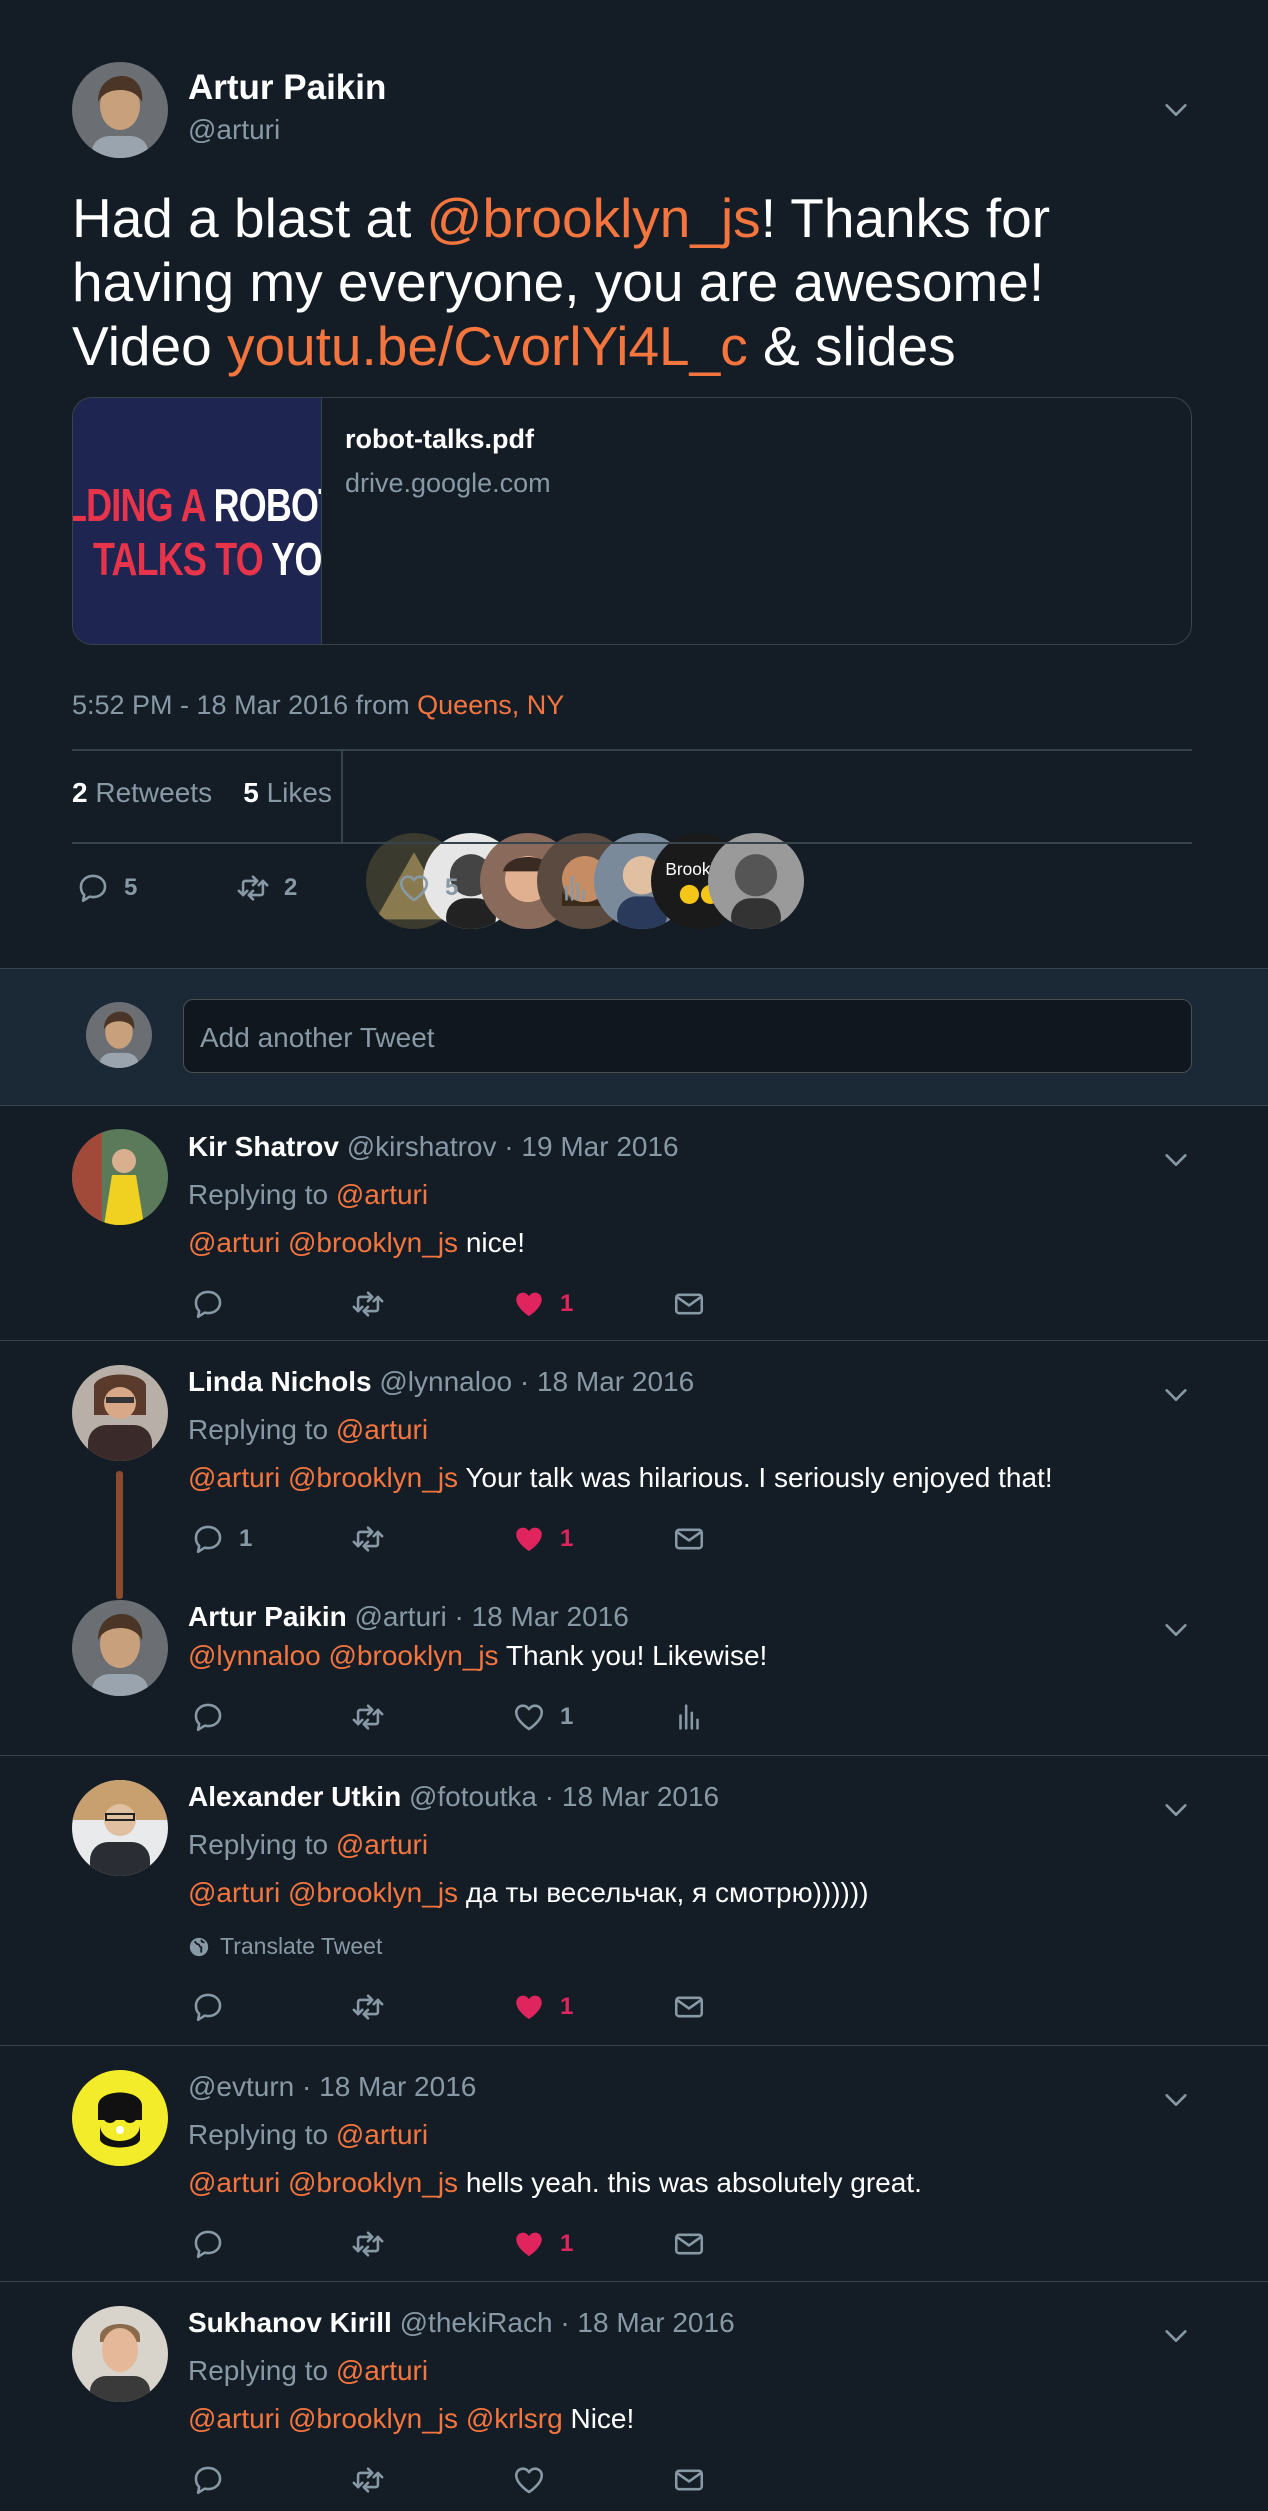 The height and width of the screenshot is (2511, 1268). I want to click on like-button, so click(536, 2480).